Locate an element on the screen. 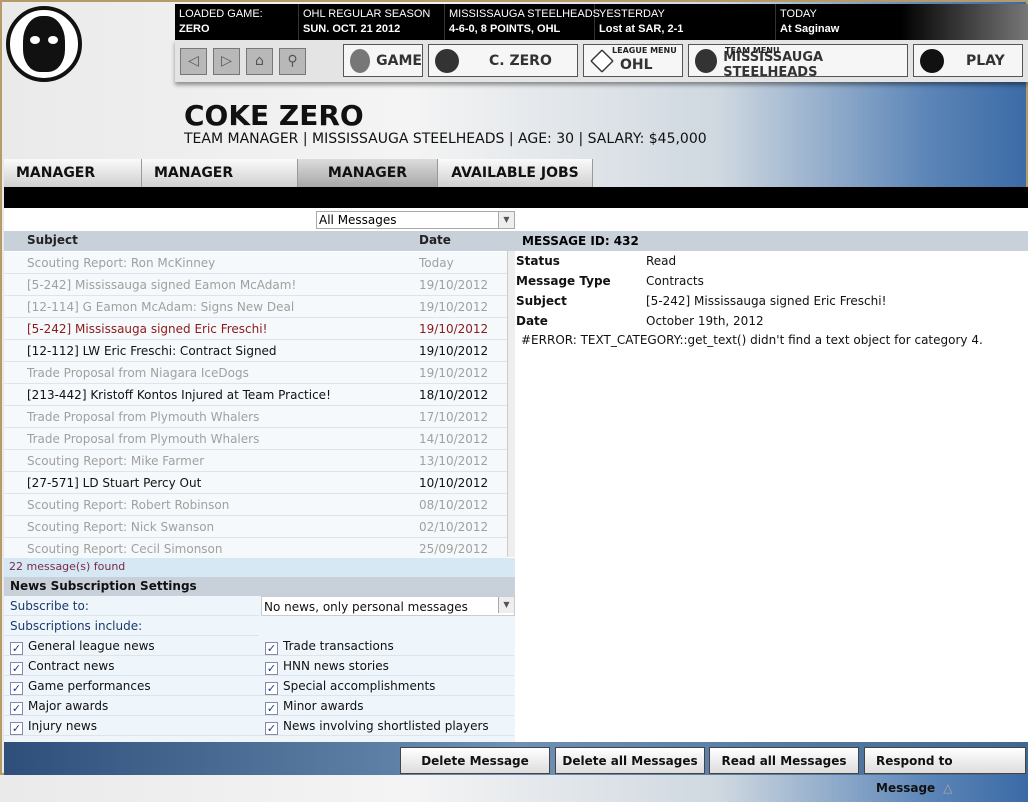  home-icon: ⌂ is located at coordinates (259, 61).